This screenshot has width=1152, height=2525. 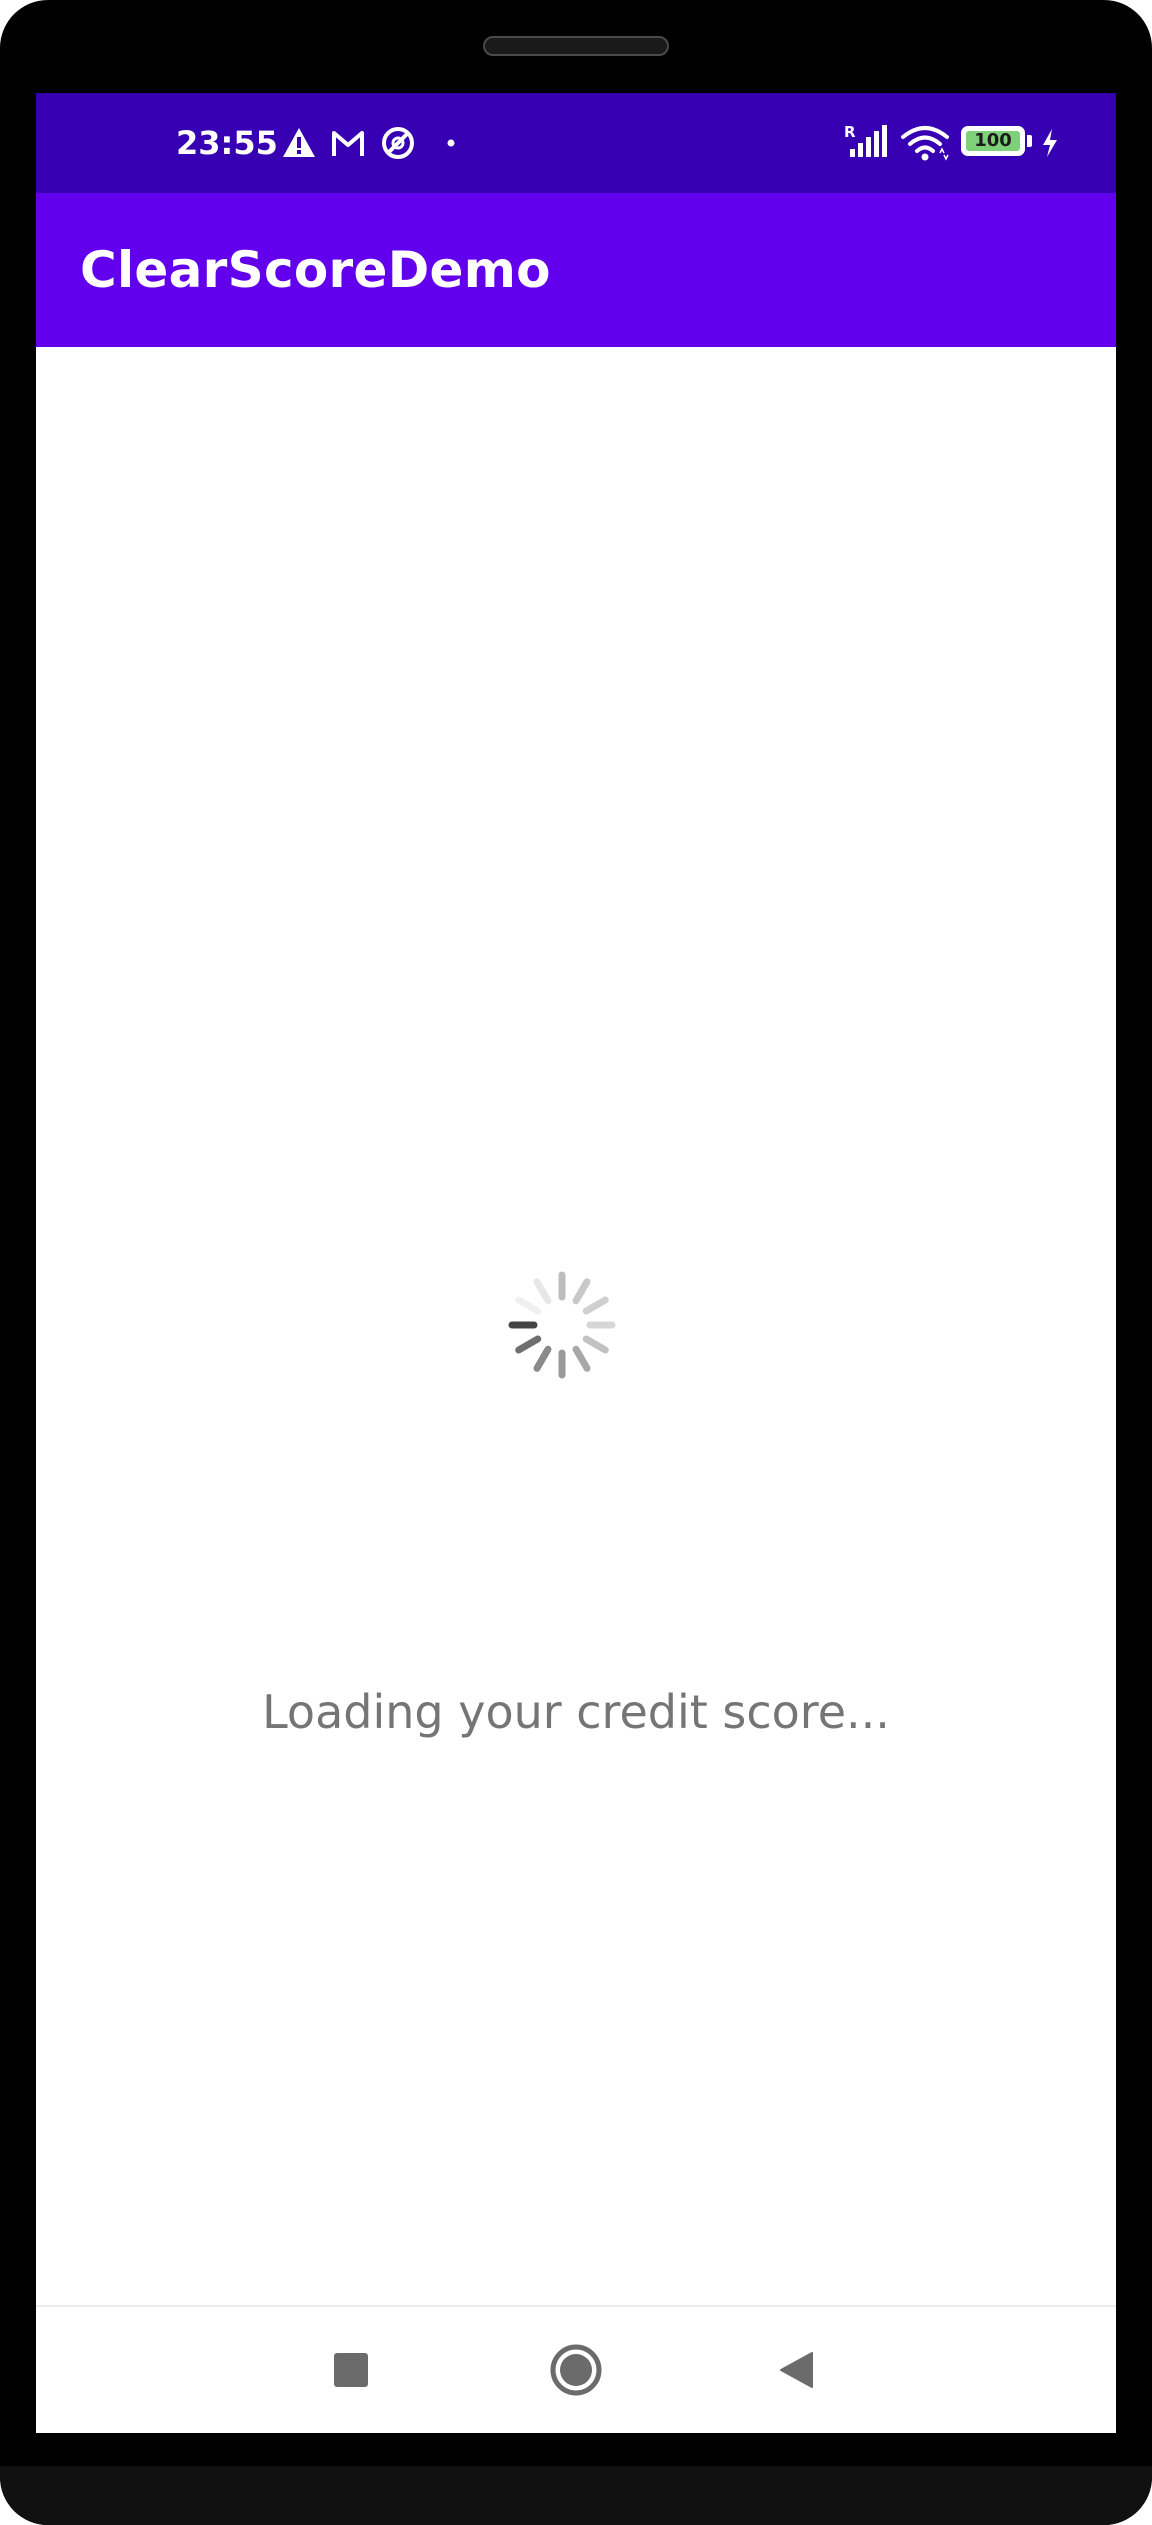 I want to click on battery-level: 100, so click(x=993, y=141).